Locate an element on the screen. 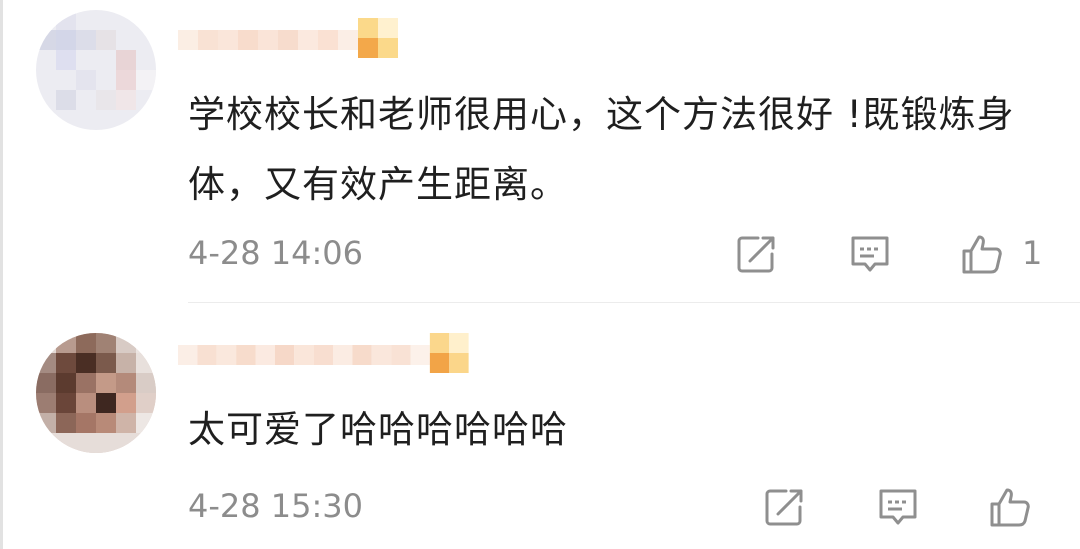 This screenshot has width=1080, height=549. timestamp: 4-28 15:30 is located at coordinates (276, 506).